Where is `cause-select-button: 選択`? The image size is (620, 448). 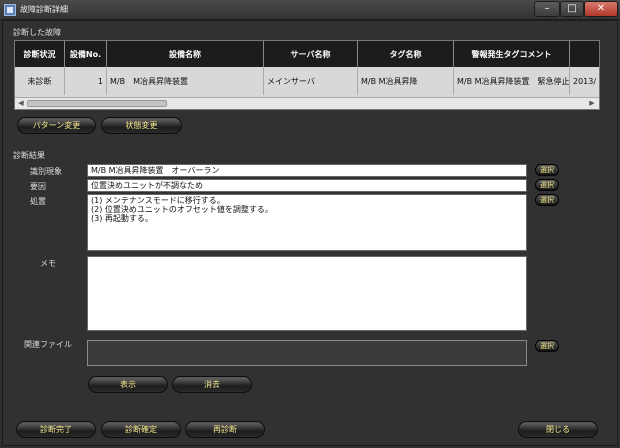 cause-select-button: 選択 is located at coordinates (547, 185).